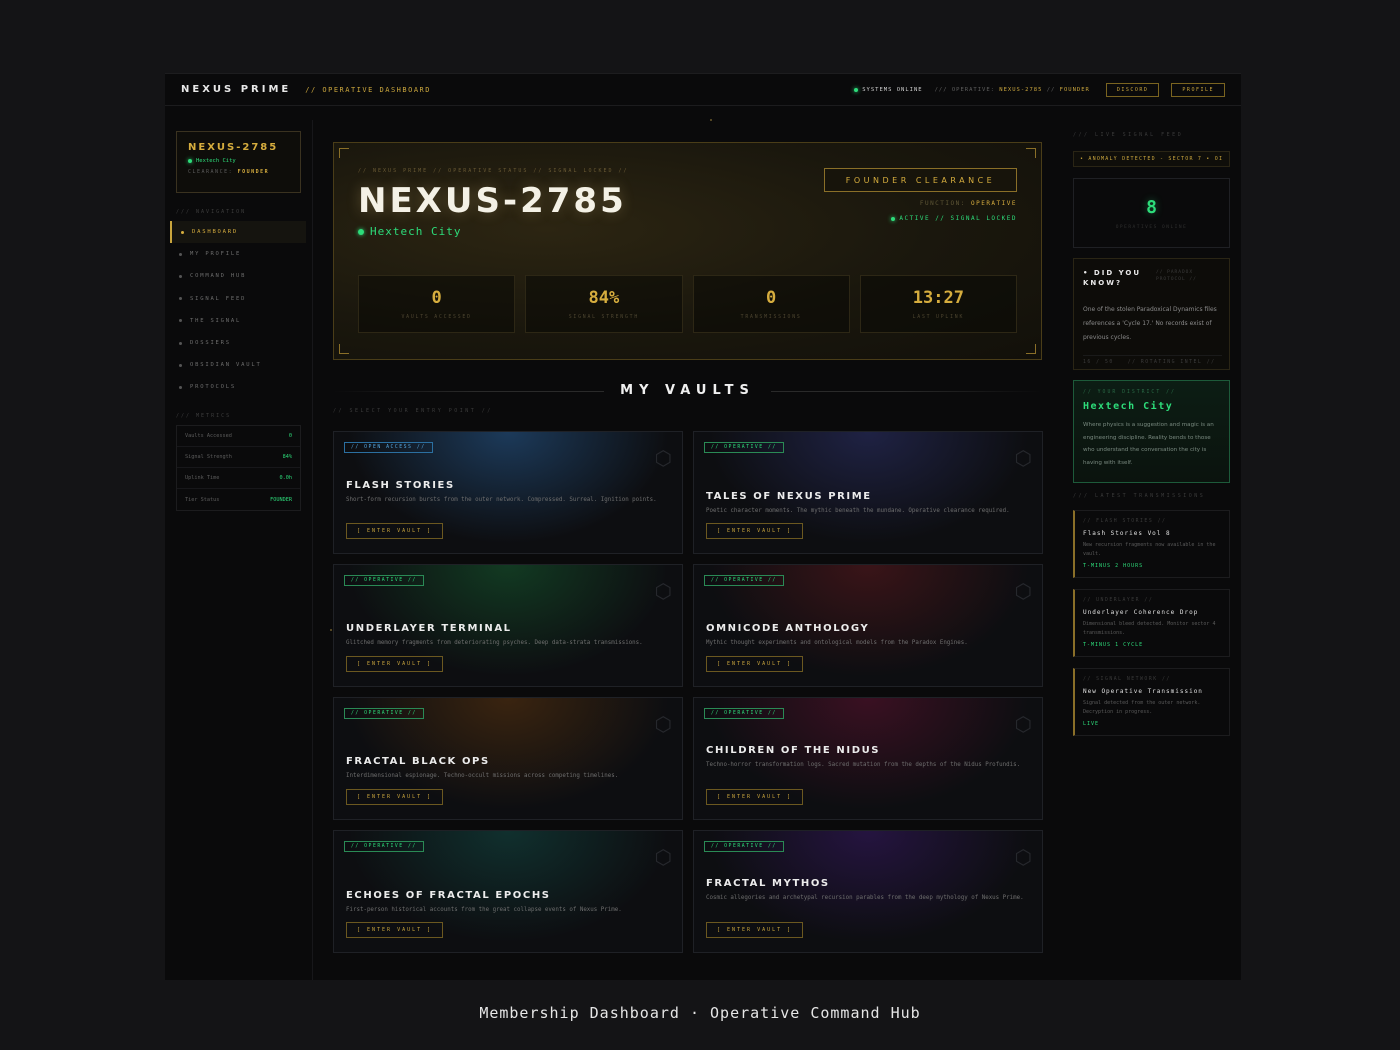 This screenshot has width=1400, height=1050. I want to click on dyk-title: • DID YOU KNOW?, so click(1112, 278).